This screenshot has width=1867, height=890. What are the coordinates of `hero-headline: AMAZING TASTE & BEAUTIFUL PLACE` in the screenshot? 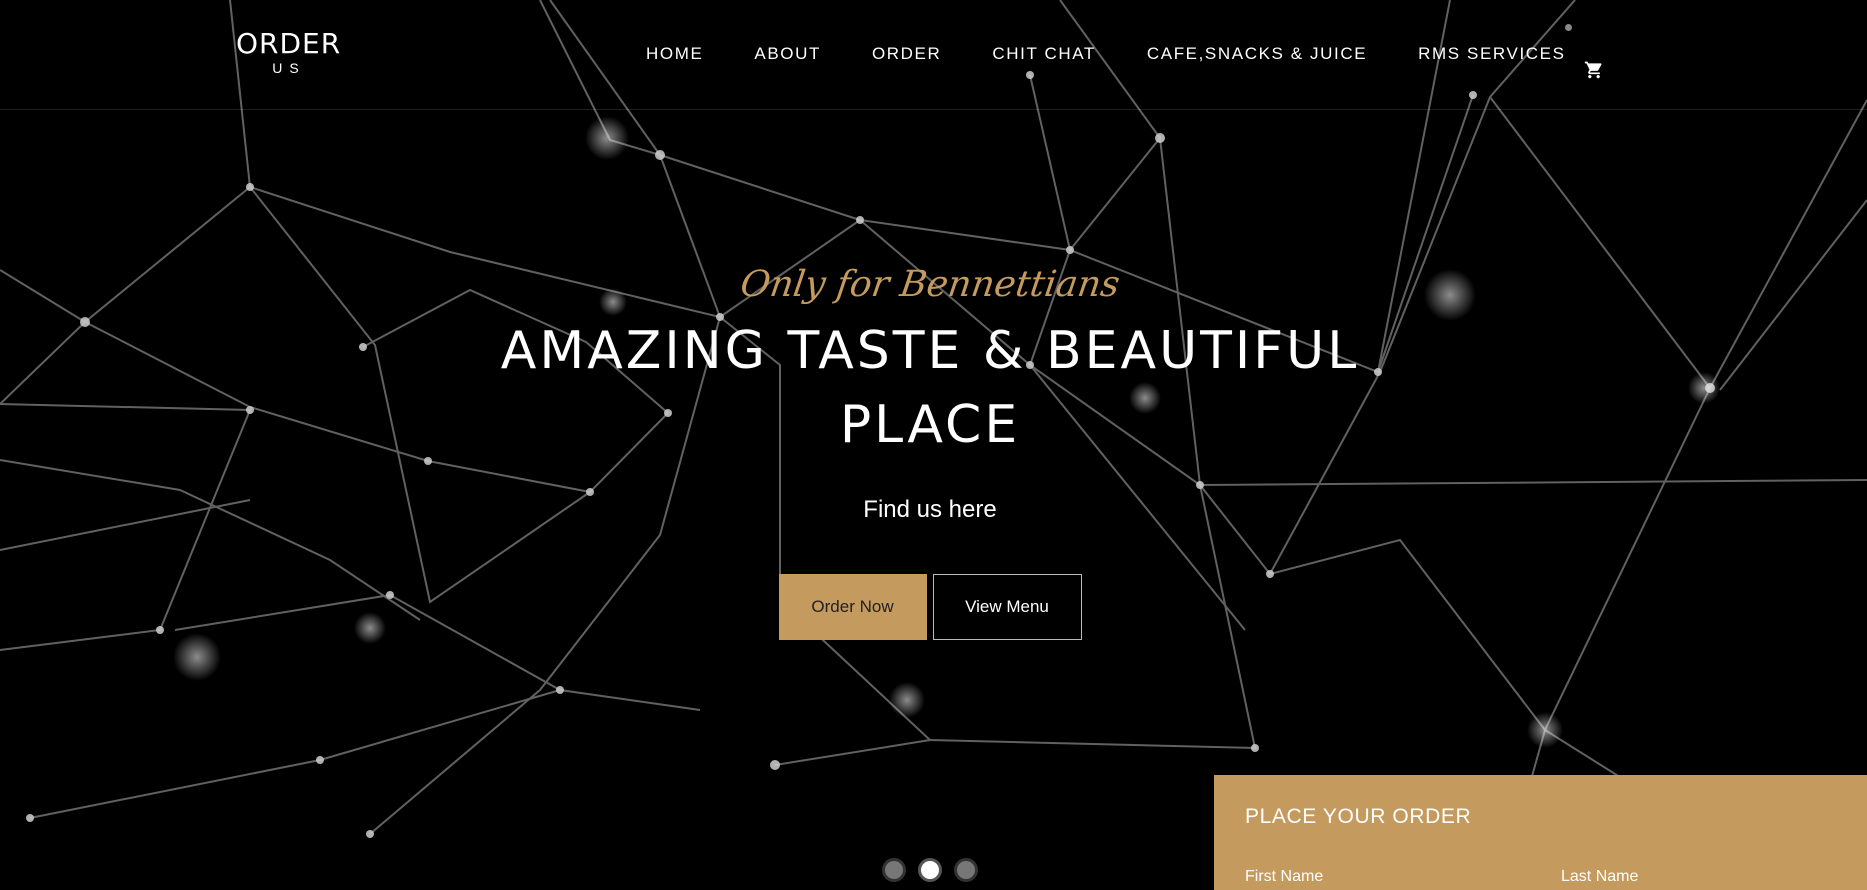 It's located at (930, 388).